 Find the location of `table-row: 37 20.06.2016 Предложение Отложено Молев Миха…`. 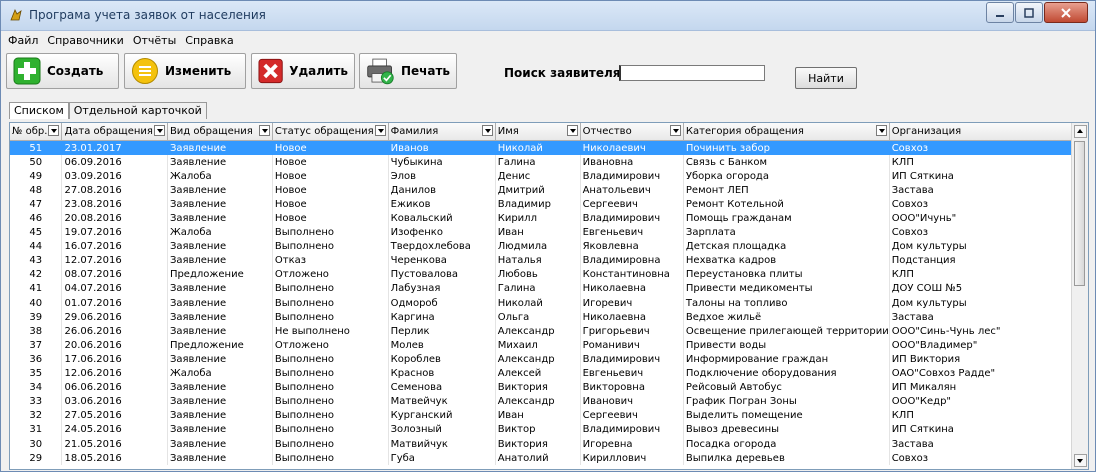

table-row: 37 20.06.2016 Предложение Отложено Молев Миха… is located at coordinates (549, 345).